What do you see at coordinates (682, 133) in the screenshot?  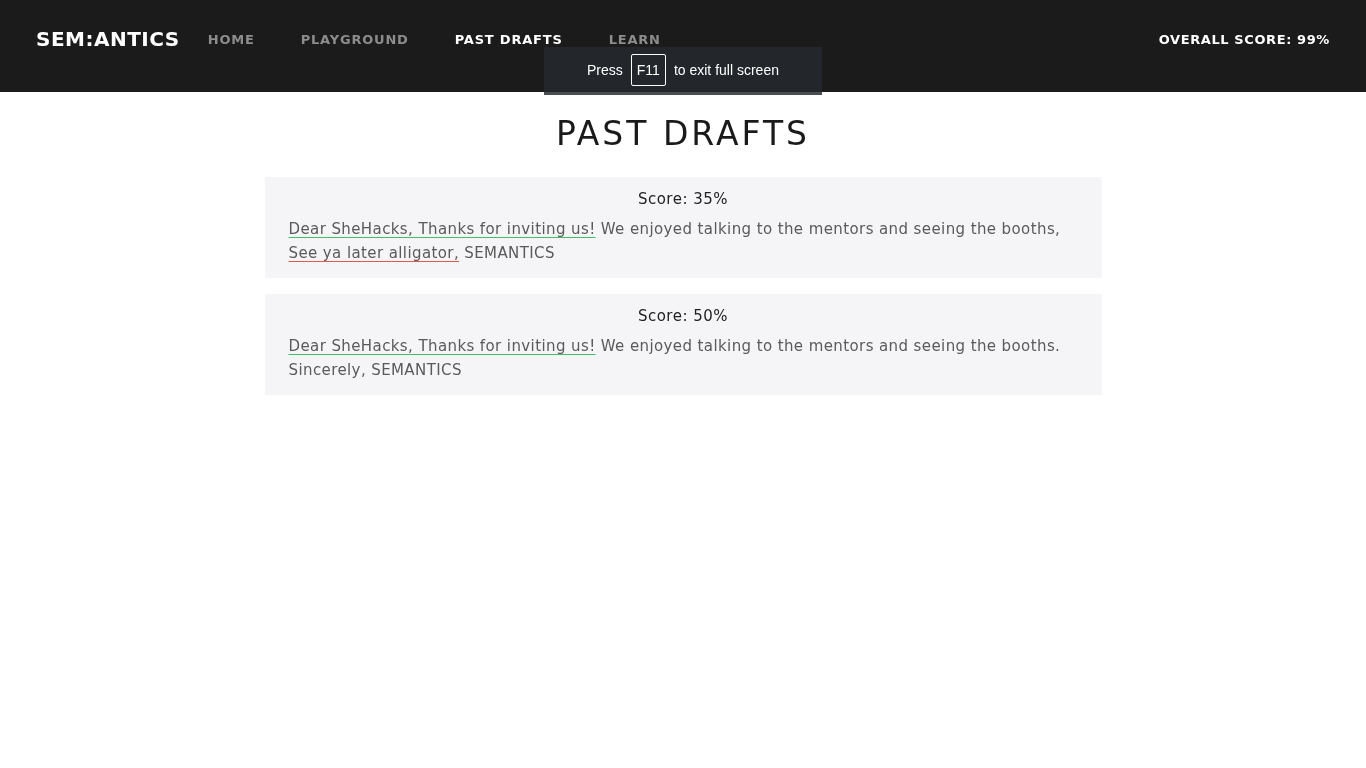 I see `page-title: PAST DRAFTS` at bounding box center [682, 133].